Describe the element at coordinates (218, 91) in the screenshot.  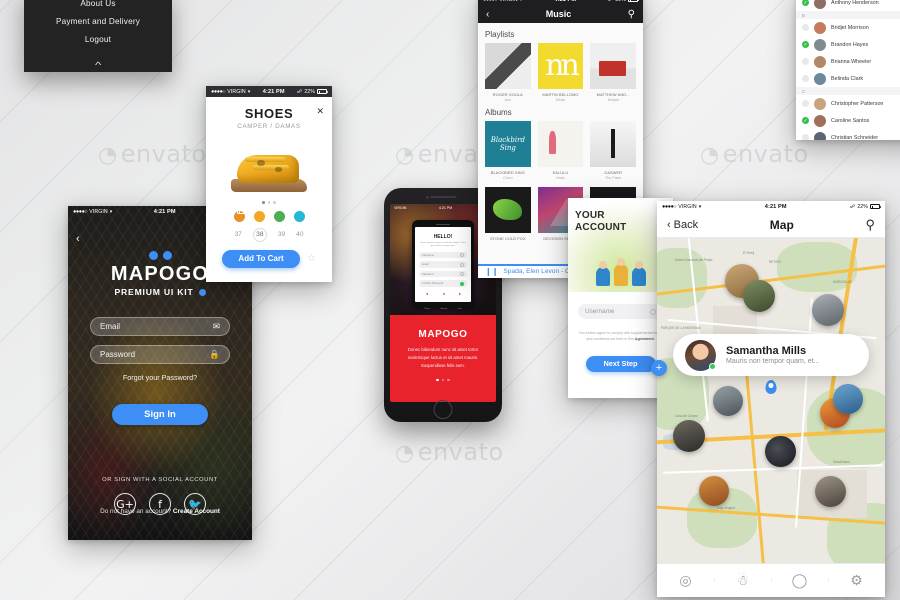
I see `signal-dots-icon: ●●●●○` at that location.